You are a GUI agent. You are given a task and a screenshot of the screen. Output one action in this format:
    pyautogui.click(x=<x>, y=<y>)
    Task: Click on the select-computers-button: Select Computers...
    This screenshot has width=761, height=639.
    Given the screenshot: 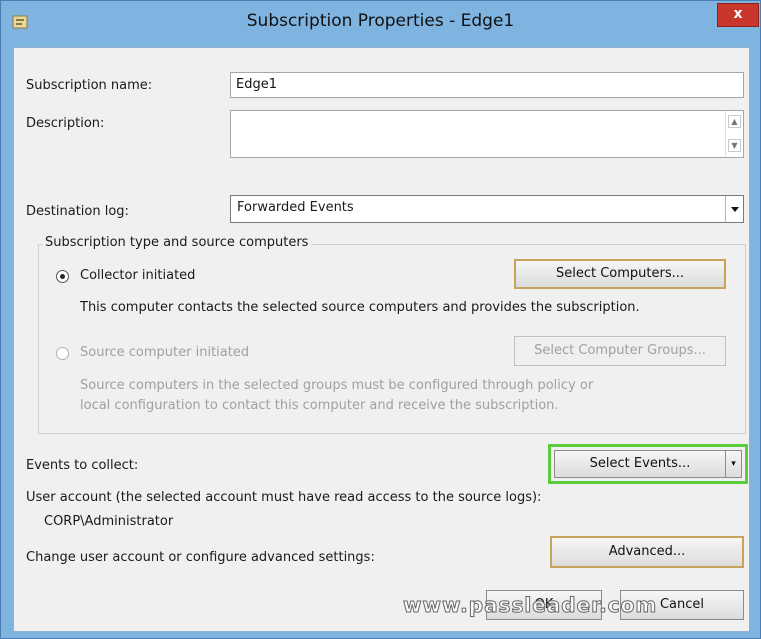 What is the action you would take?
    pyautogui.click(x=620, y=274)
    